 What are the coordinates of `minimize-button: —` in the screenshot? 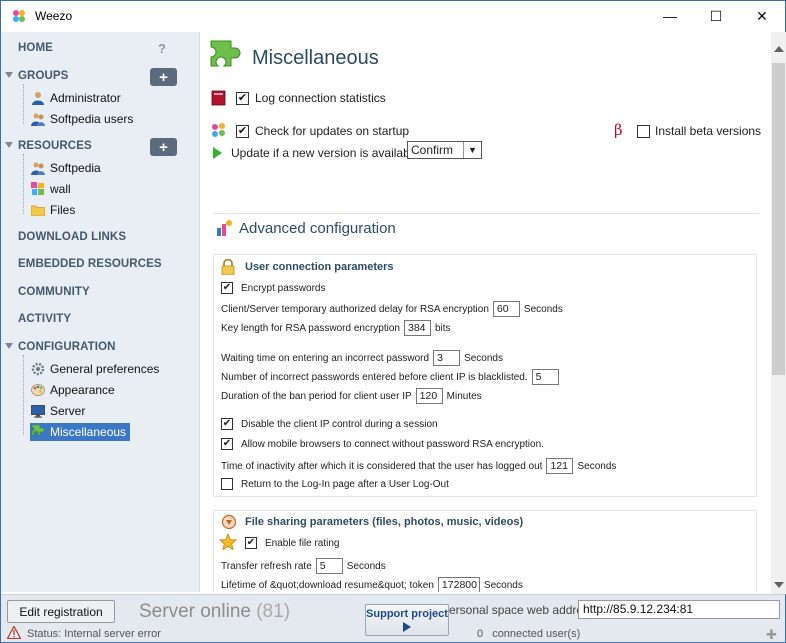 It's located at (670, 16).